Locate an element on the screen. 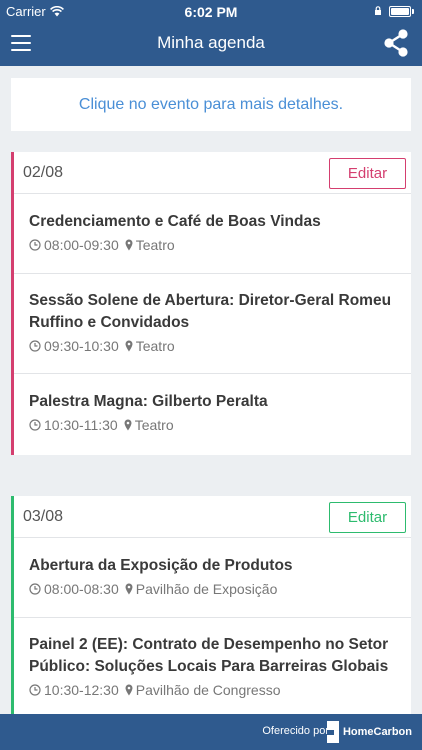 The image size is (422, 750). event-time: 09:30-10:30 is located at coordinates (74, 346).